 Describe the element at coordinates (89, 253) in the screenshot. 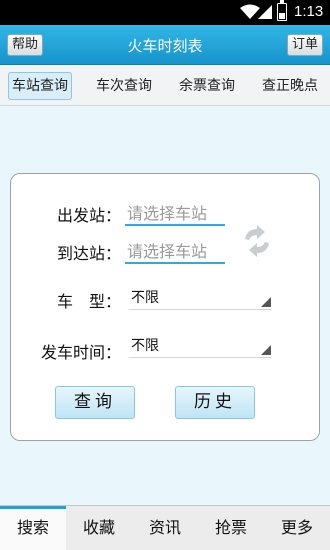

I see `arrival-label: 到达站：` at that location.